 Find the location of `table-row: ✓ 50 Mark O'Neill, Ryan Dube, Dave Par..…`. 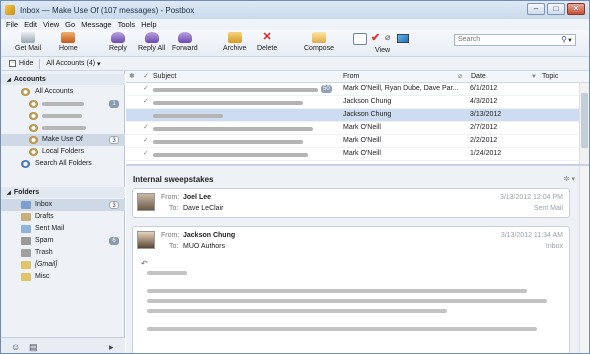

table-row: ✓ 50 Mark O'Neill, Ryan Dube, Dave Par..… is located at coordinates (352, 89).